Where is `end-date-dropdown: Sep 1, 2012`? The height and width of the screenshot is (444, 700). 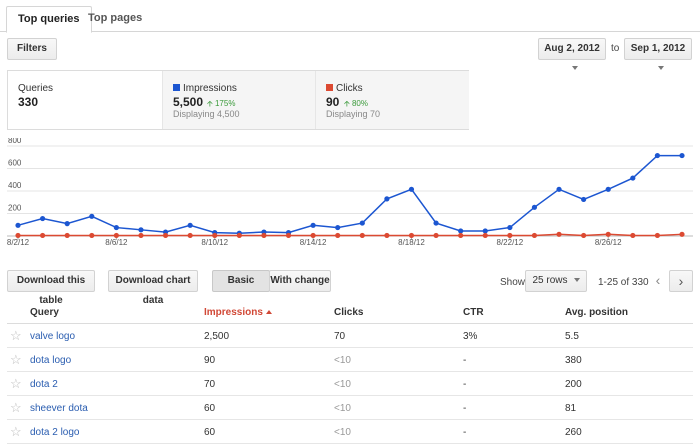
end-date-dropdown: Sep 1, 2012 is located at coordinates (658, 54).